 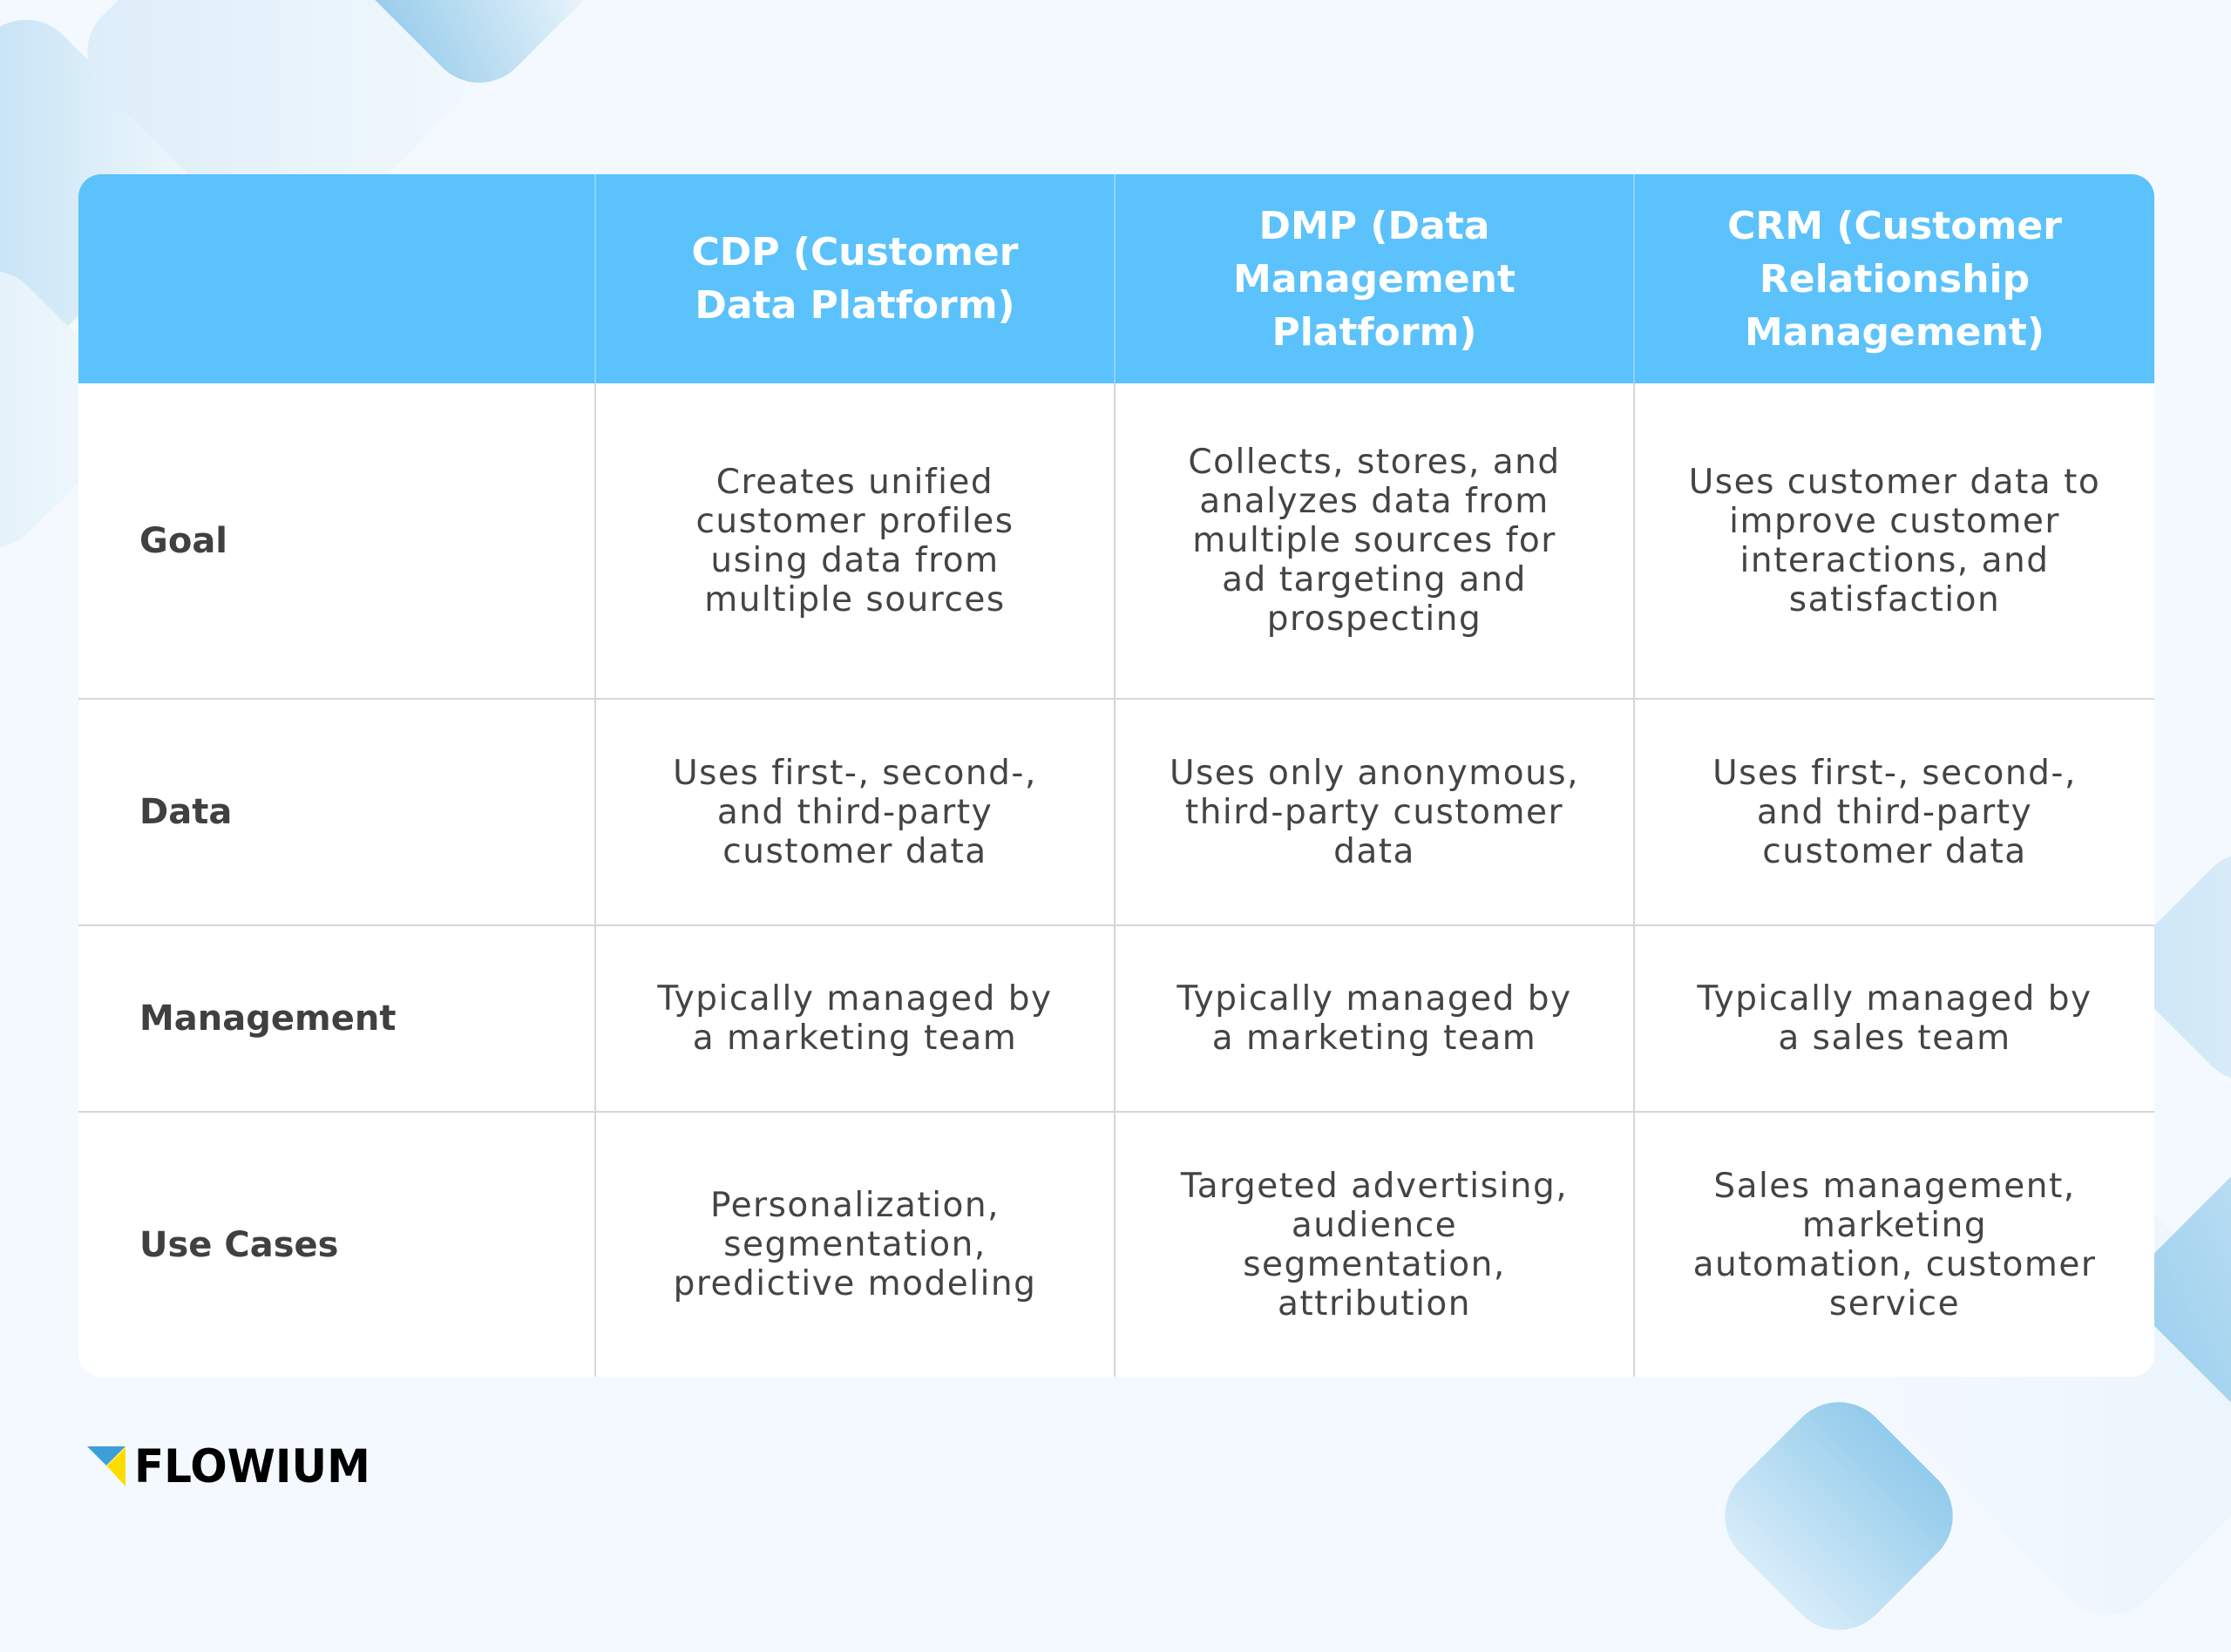 What do you see at coordinates (337, 1019) in the screenshot?
I see `row-label-management: Management` at bounding box center [337, 1019].